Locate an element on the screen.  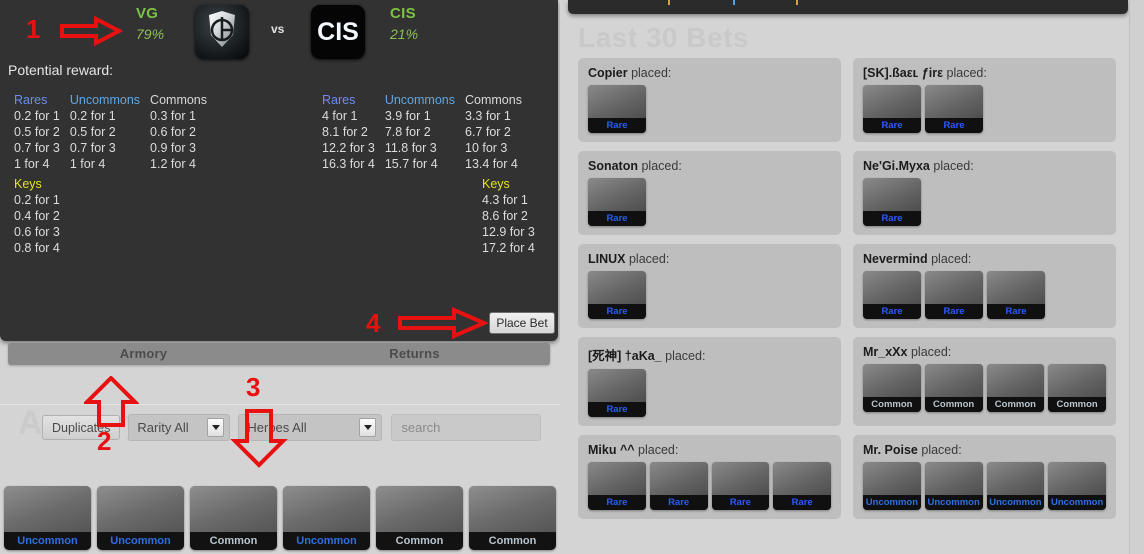
rarity-select: Rarity All is located at coordinates (179, 427).